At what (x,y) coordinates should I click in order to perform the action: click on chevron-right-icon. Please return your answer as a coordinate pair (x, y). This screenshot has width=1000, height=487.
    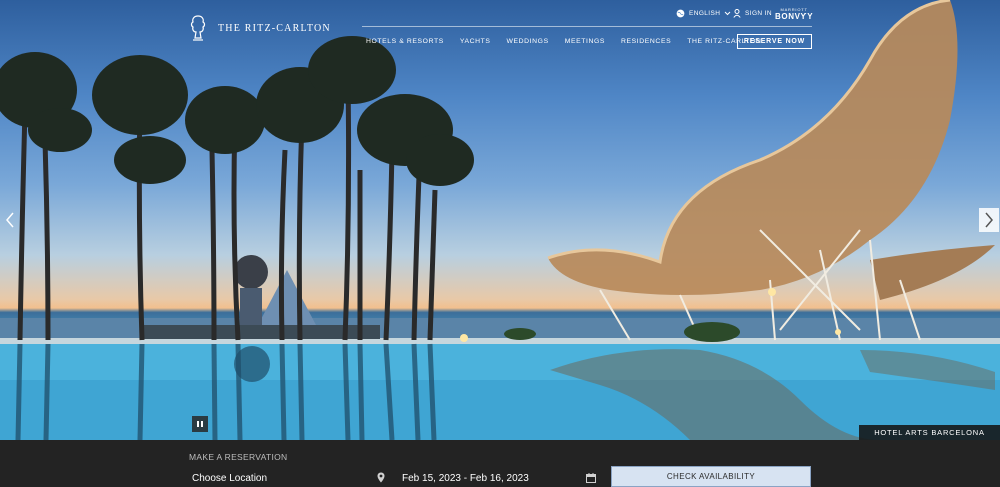
    Looking at the image, I should click on (989, 220).